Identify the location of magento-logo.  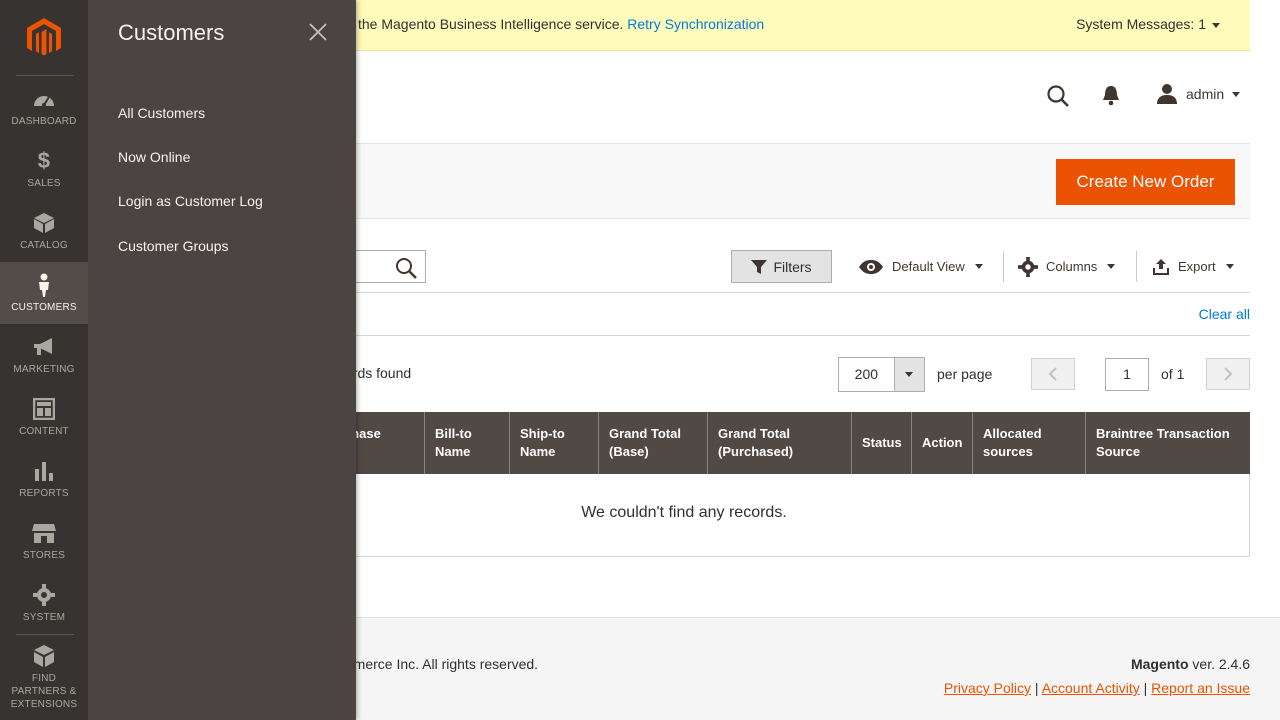
(44, 38).